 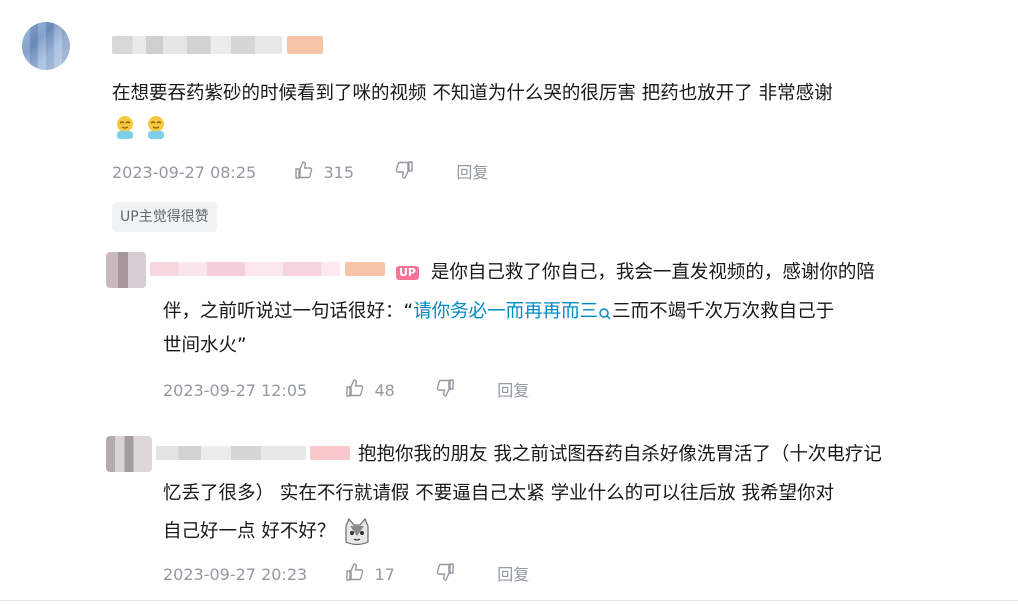 I want to click on timestamp: 2023-09-27 20:23, so click(x=235, y=574).